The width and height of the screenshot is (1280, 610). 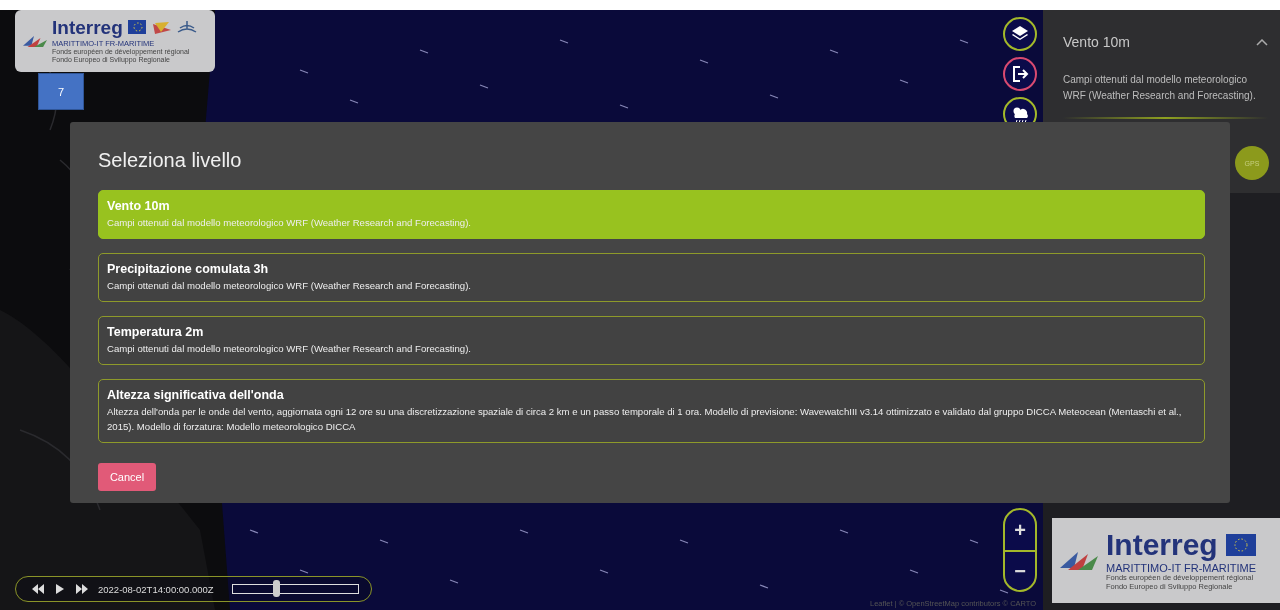 I want to click on play-icon, so click(x=60, y=589).